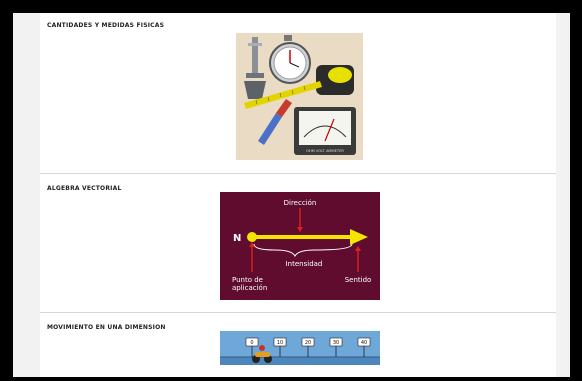 The image size is (582, 381). I want to click on svg-text: 10, so click(280, 343).